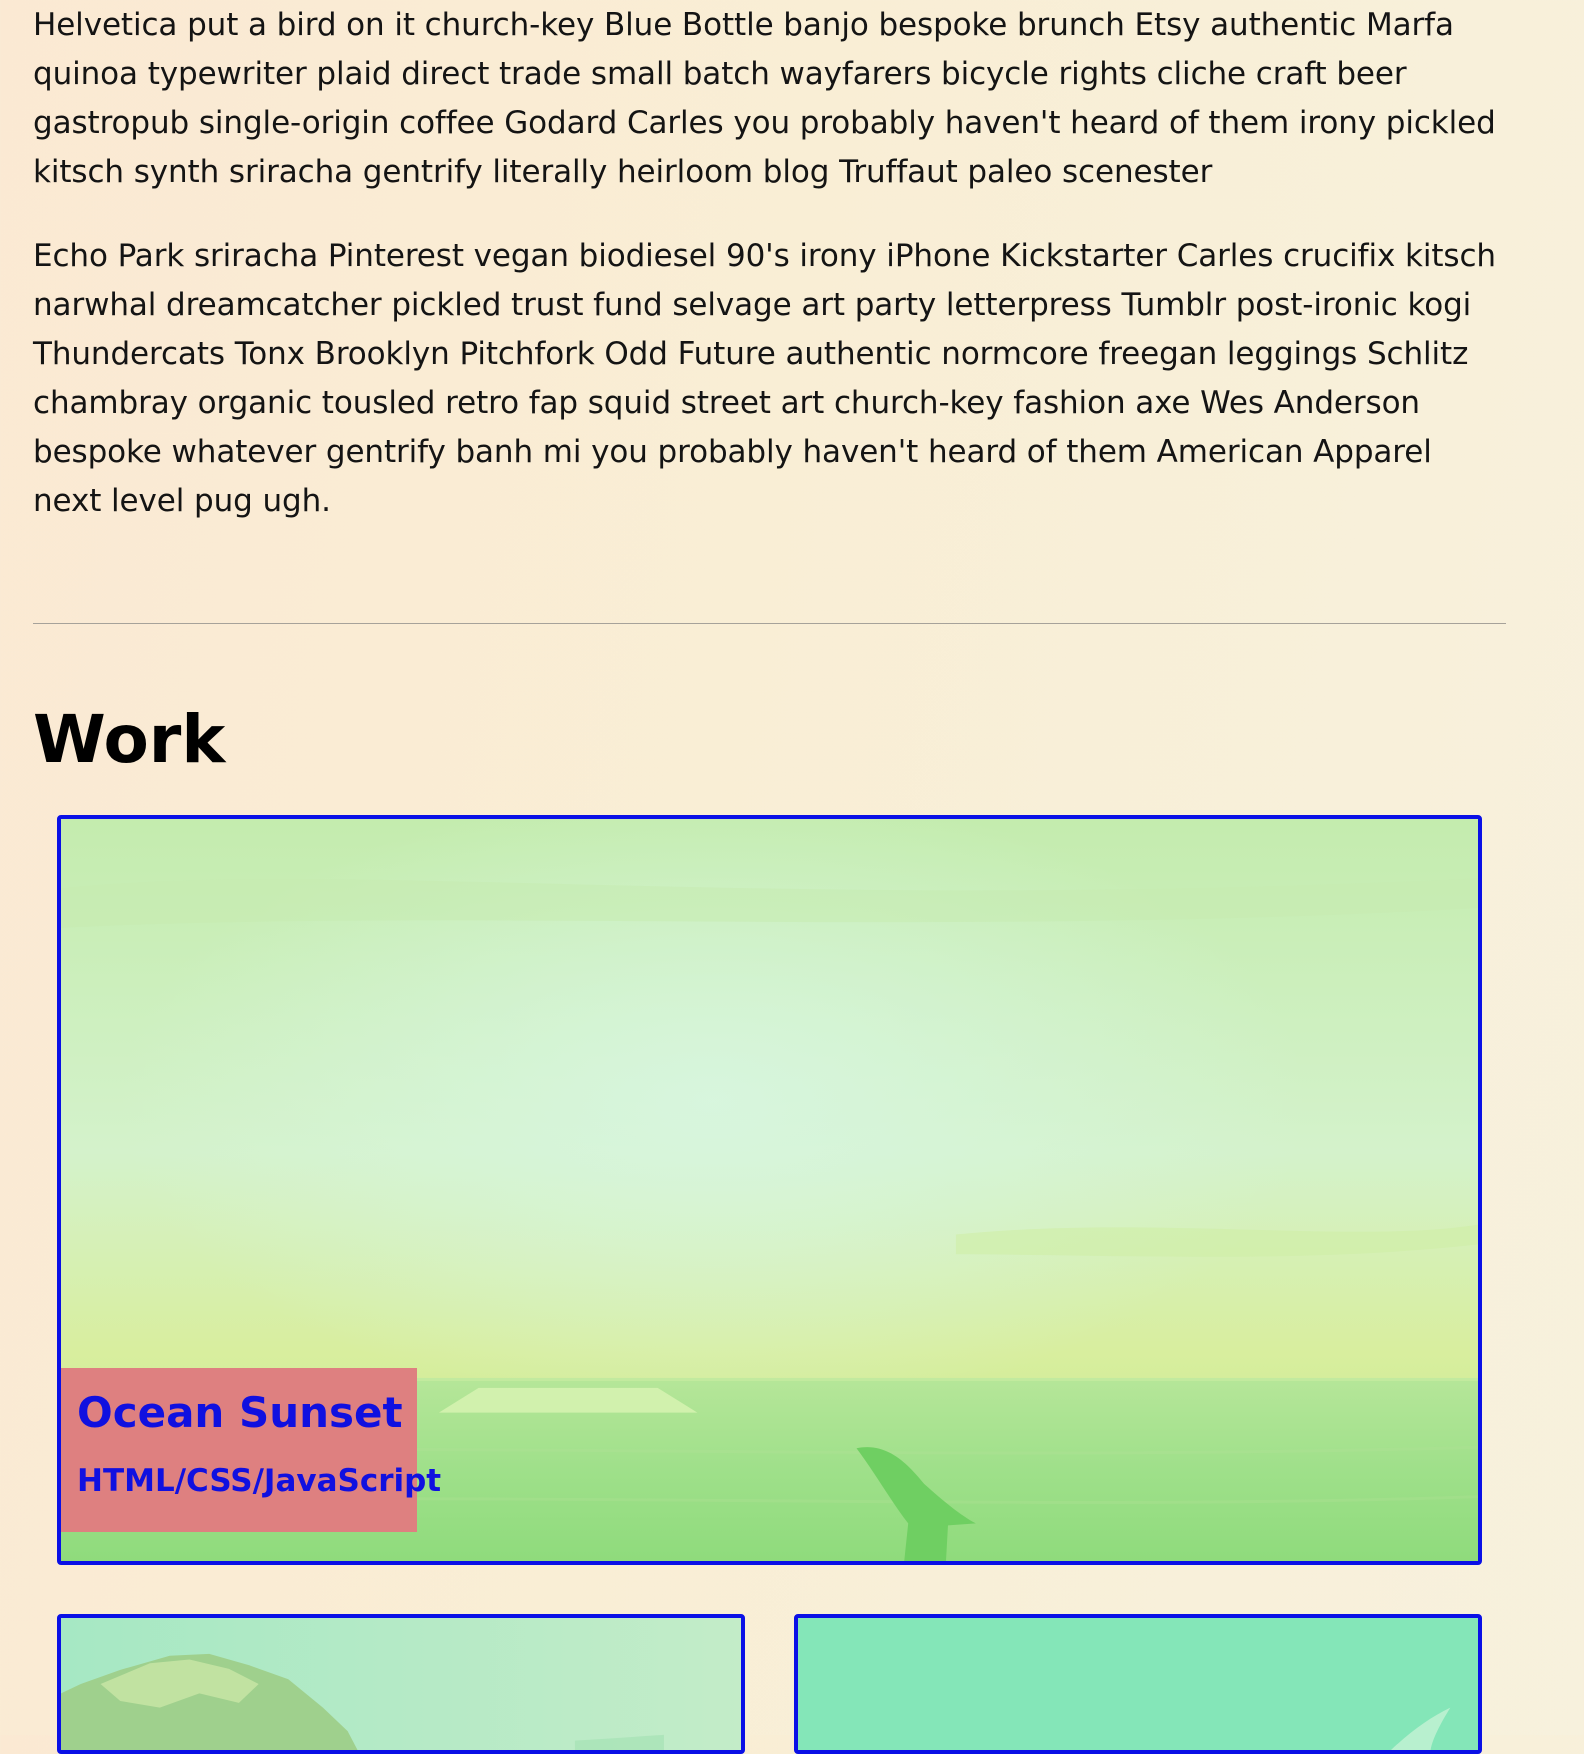 This screenshot has height=1754, width=1584. What do you see at coordinates (769, 623) in the screenshot?
I see `section-divider` at bounding box center [769, 623].